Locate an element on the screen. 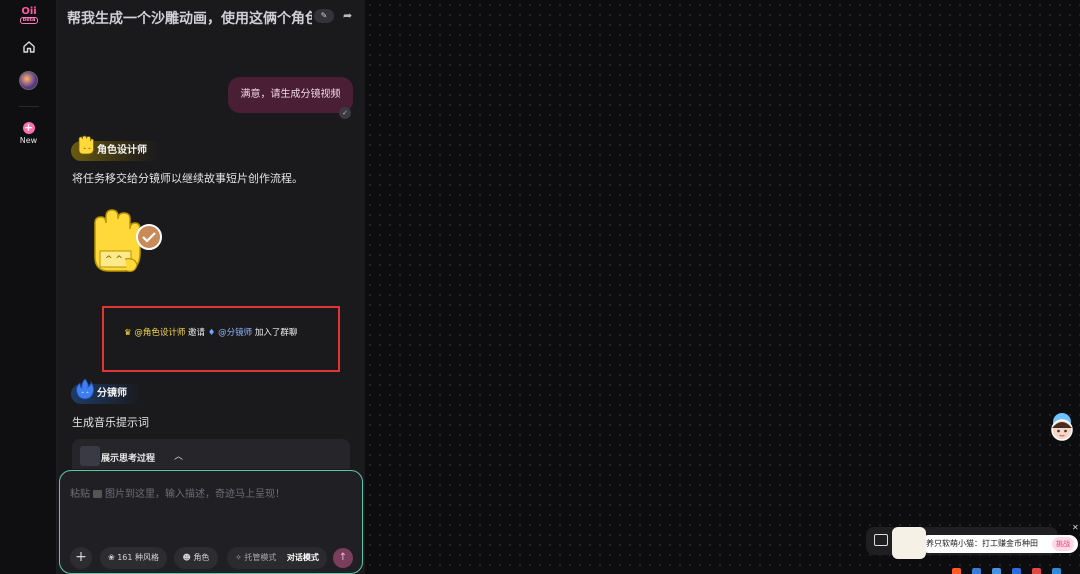 The height and width of the screenshot is (574, 1080). agent-name: 分镜师 is located at coordinates (112, 393).